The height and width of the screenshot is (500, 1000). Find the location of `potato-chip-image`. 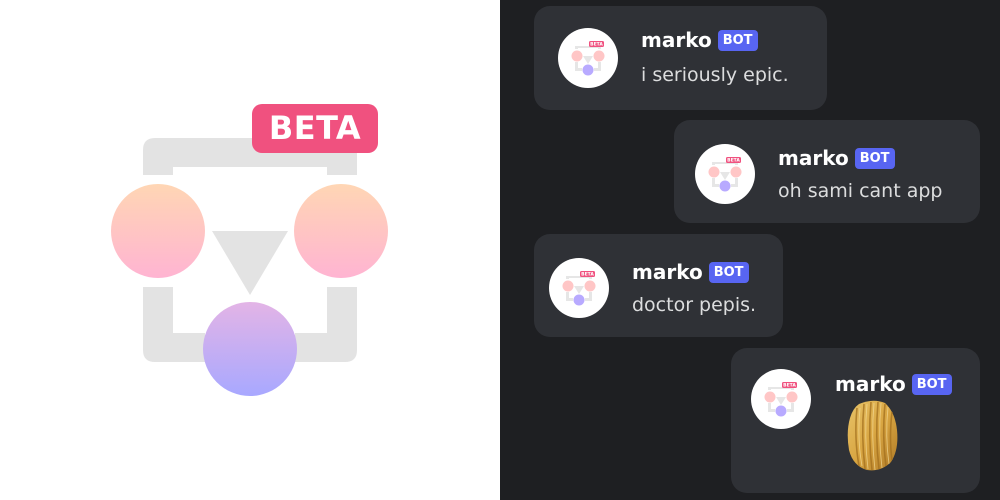

potato-chip-image is located at coordinates (873, 435).